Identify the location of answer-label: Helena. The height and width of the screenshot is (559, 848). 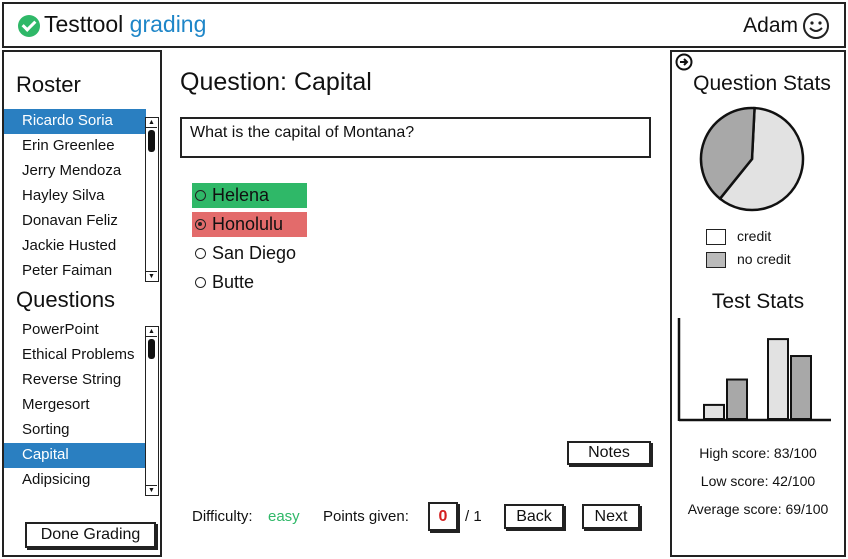
(241, 195).